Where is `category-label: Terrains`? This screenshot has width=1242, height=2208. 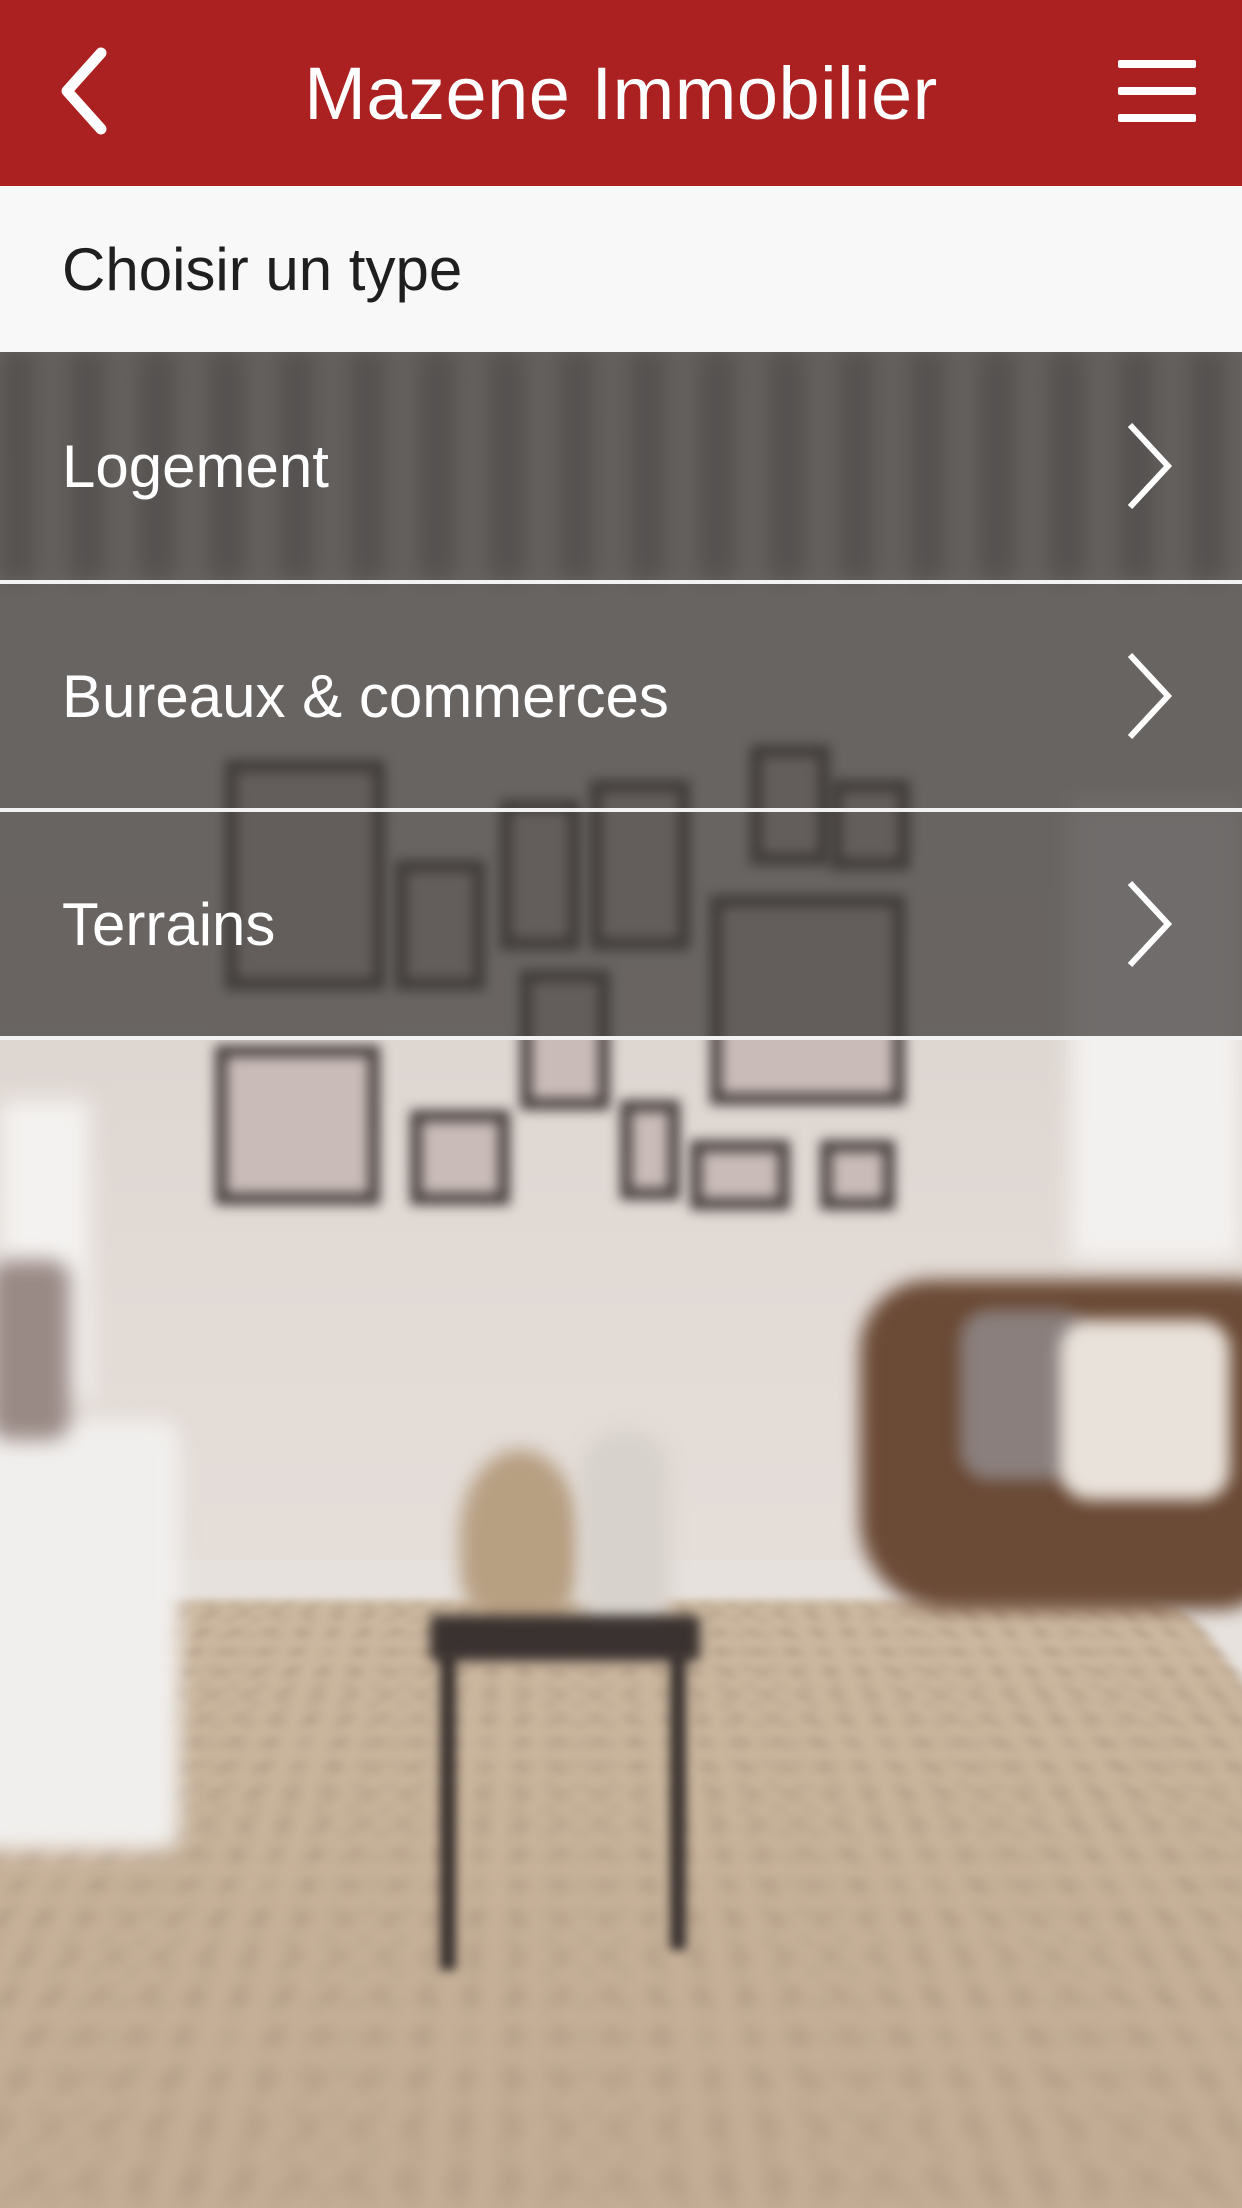 category-label: Terrains is located at coordinates (169, 924).